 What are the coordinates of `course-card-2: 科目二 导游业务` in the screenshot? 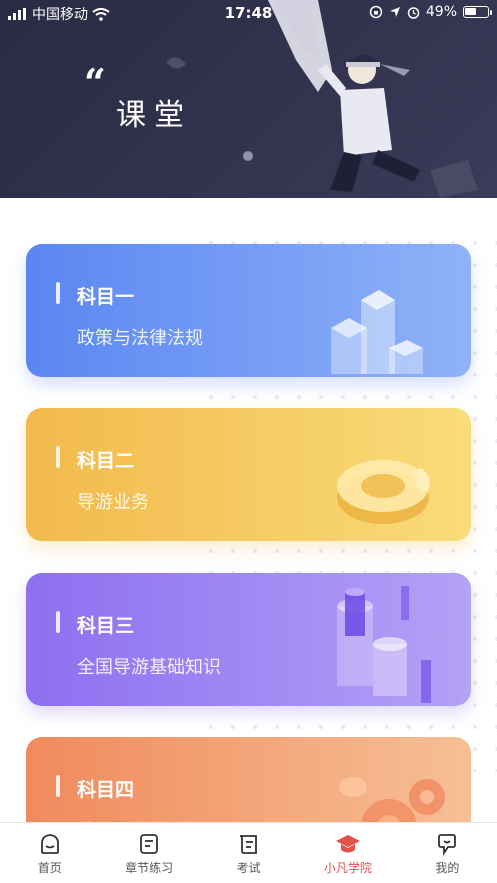 It's located at (248, 474).